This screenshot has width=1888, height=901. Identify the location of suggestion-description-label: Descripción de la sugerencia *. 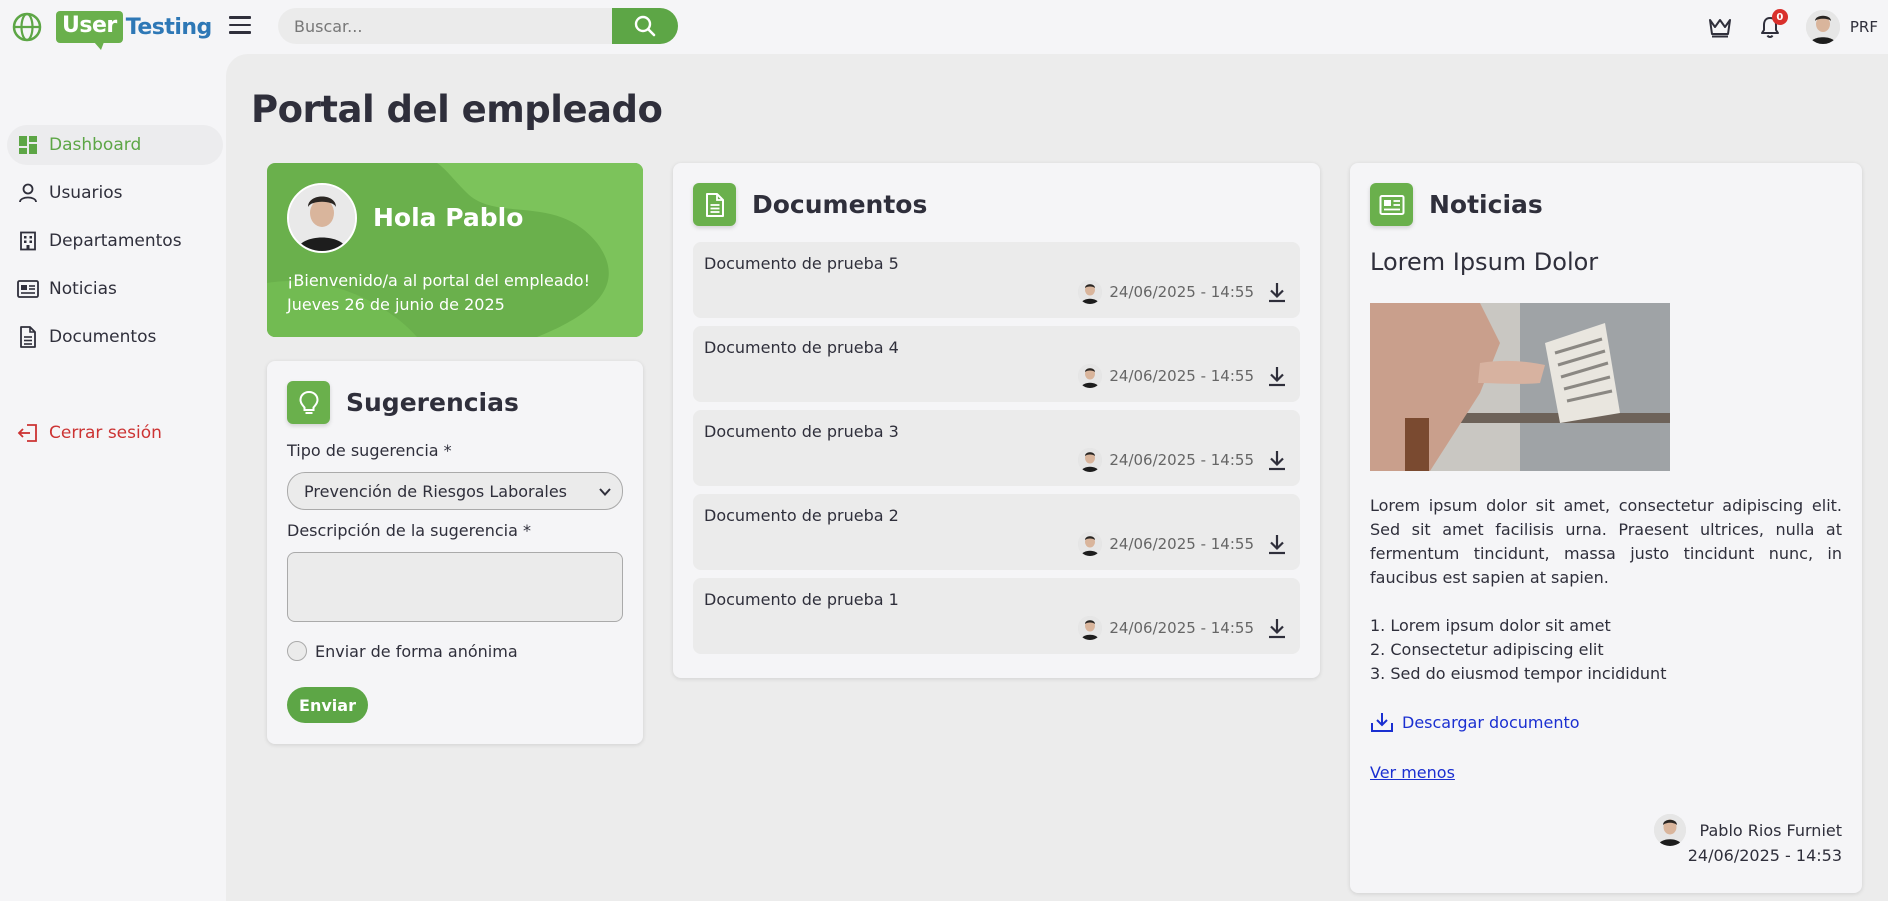
(409, 530).